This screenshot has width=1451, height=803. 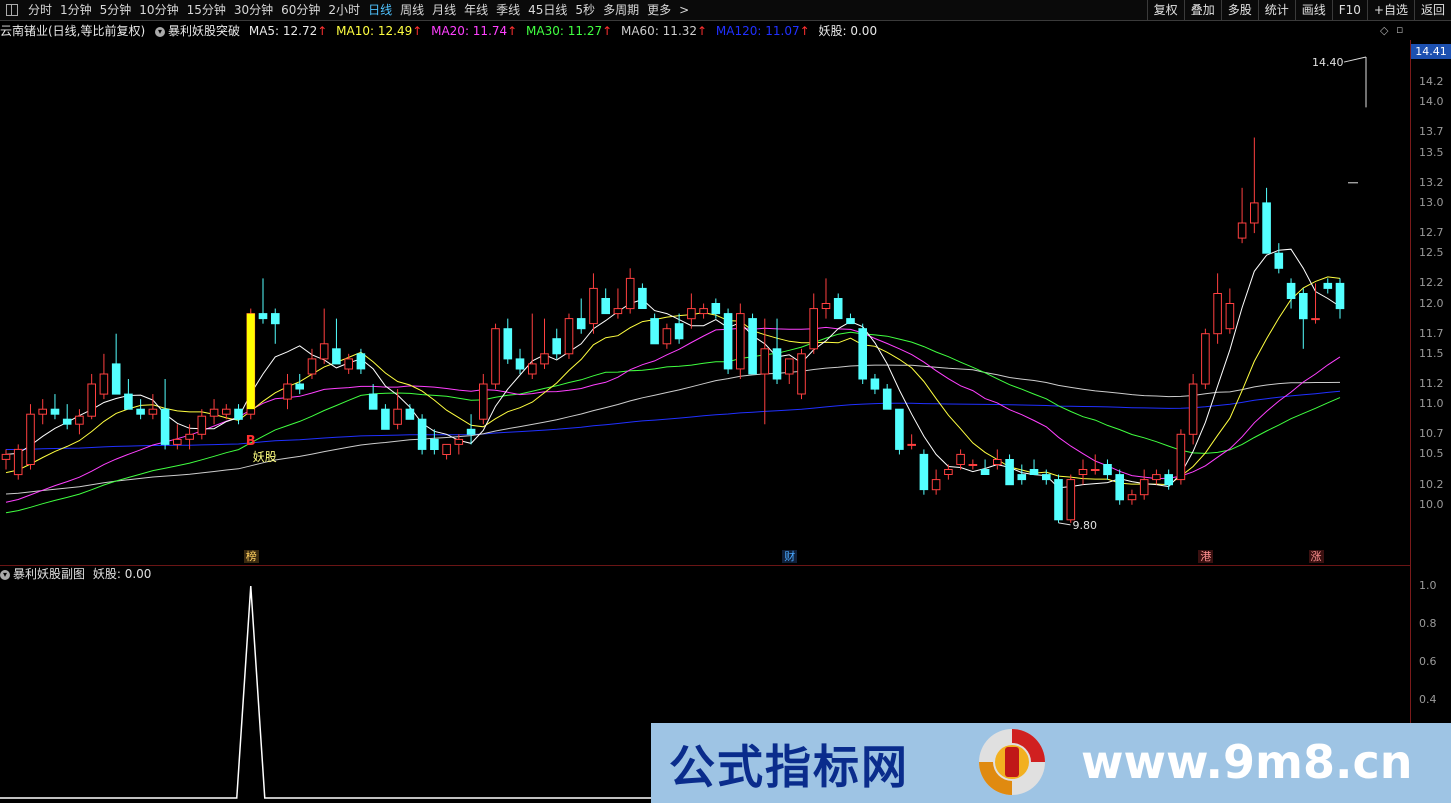 What do you see at coordinates (116, 10) in the screenshot?
I see `period-tab: 5分钟` at bounding box center [116, 10].